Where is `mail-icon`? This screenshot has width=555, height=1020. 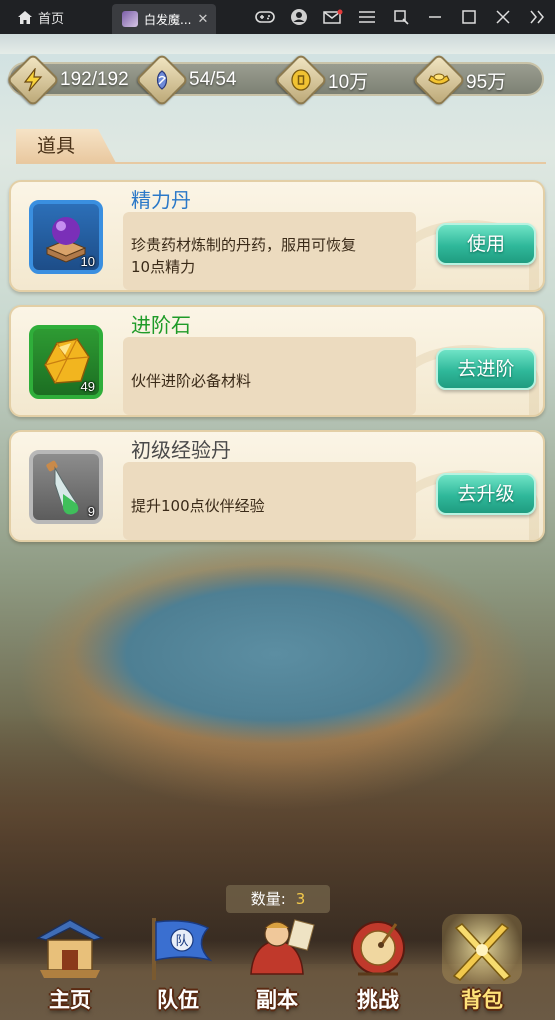
mail-icon is located at coordinates (333, 17).